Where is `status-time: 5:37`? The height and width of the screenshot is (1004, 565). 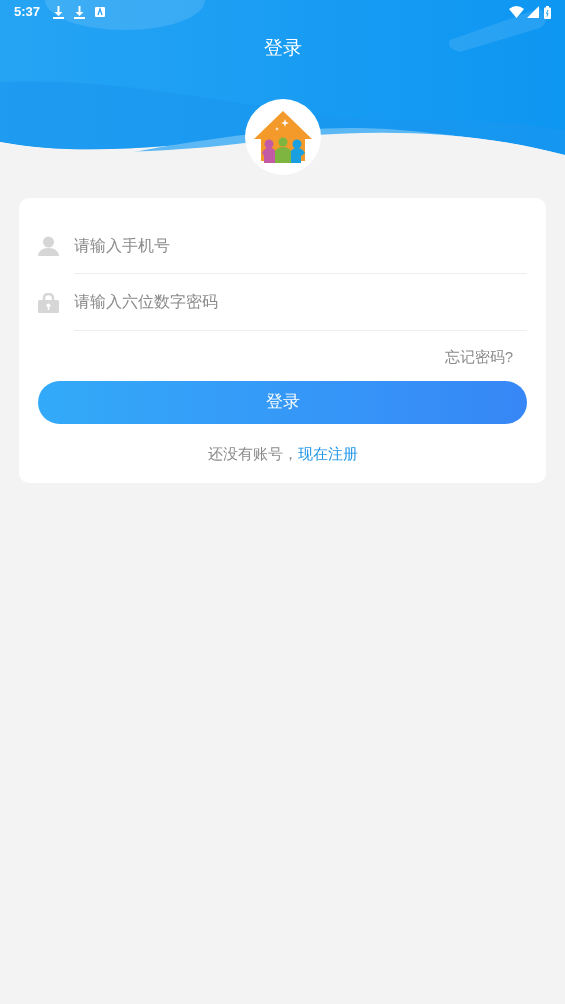
status-time: 5:37 is located at coordinates (27, 12).